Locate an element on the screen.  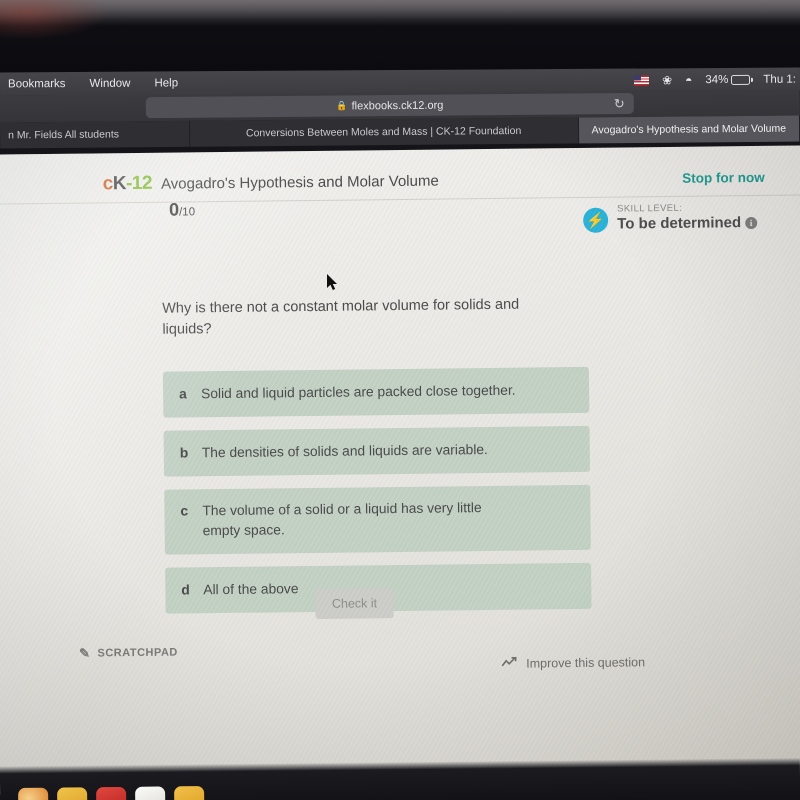
page-title: Avogadro's Hypothesis and Molar Volume is located at coordinates (299, 182).